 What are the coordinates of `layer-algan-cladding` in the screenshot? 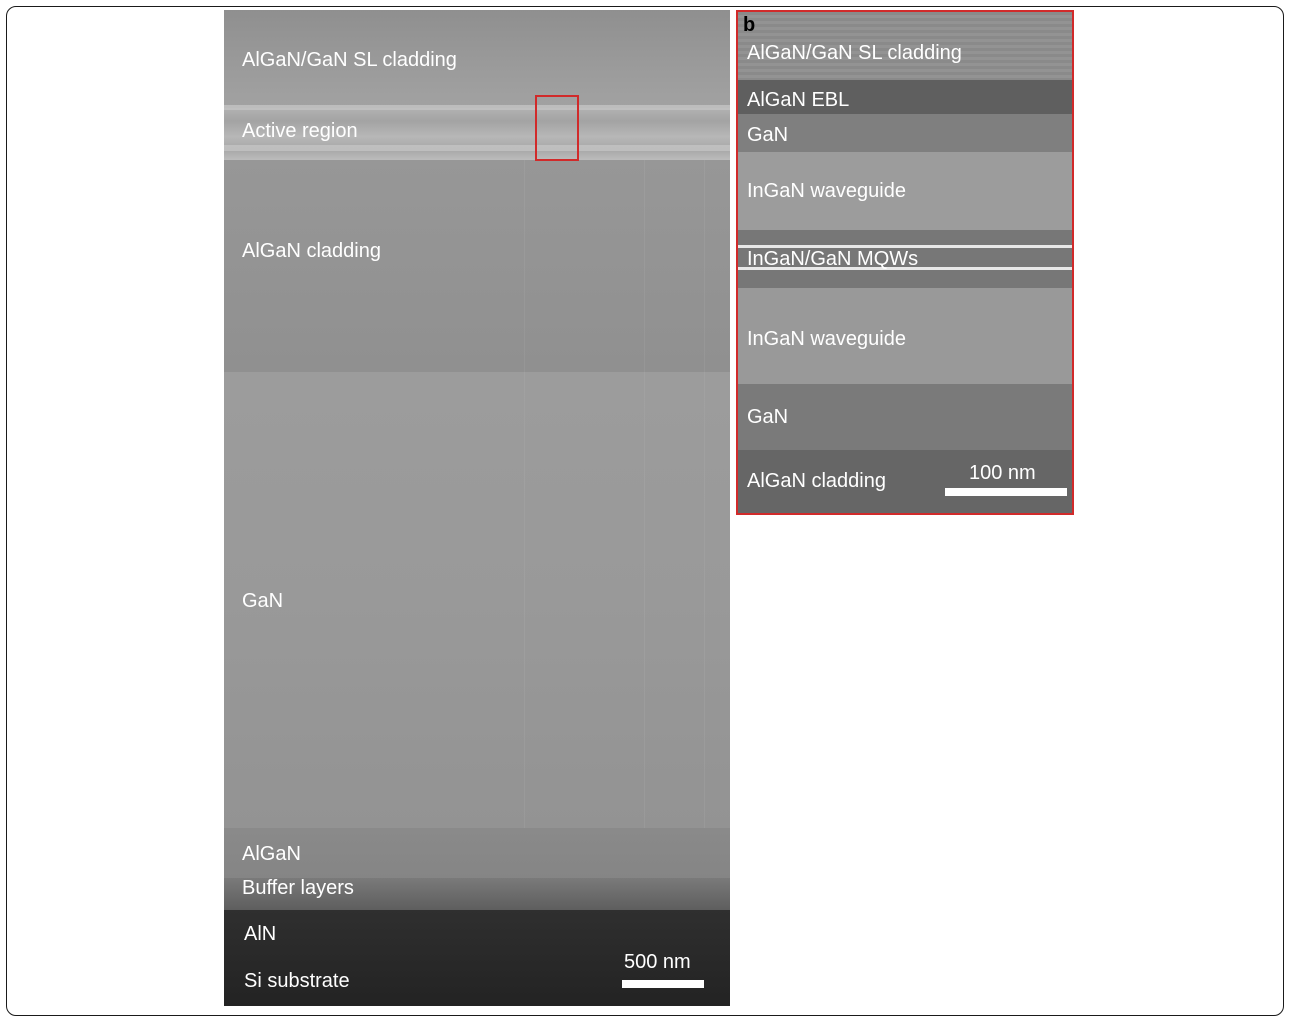 It's located at (477, 266).